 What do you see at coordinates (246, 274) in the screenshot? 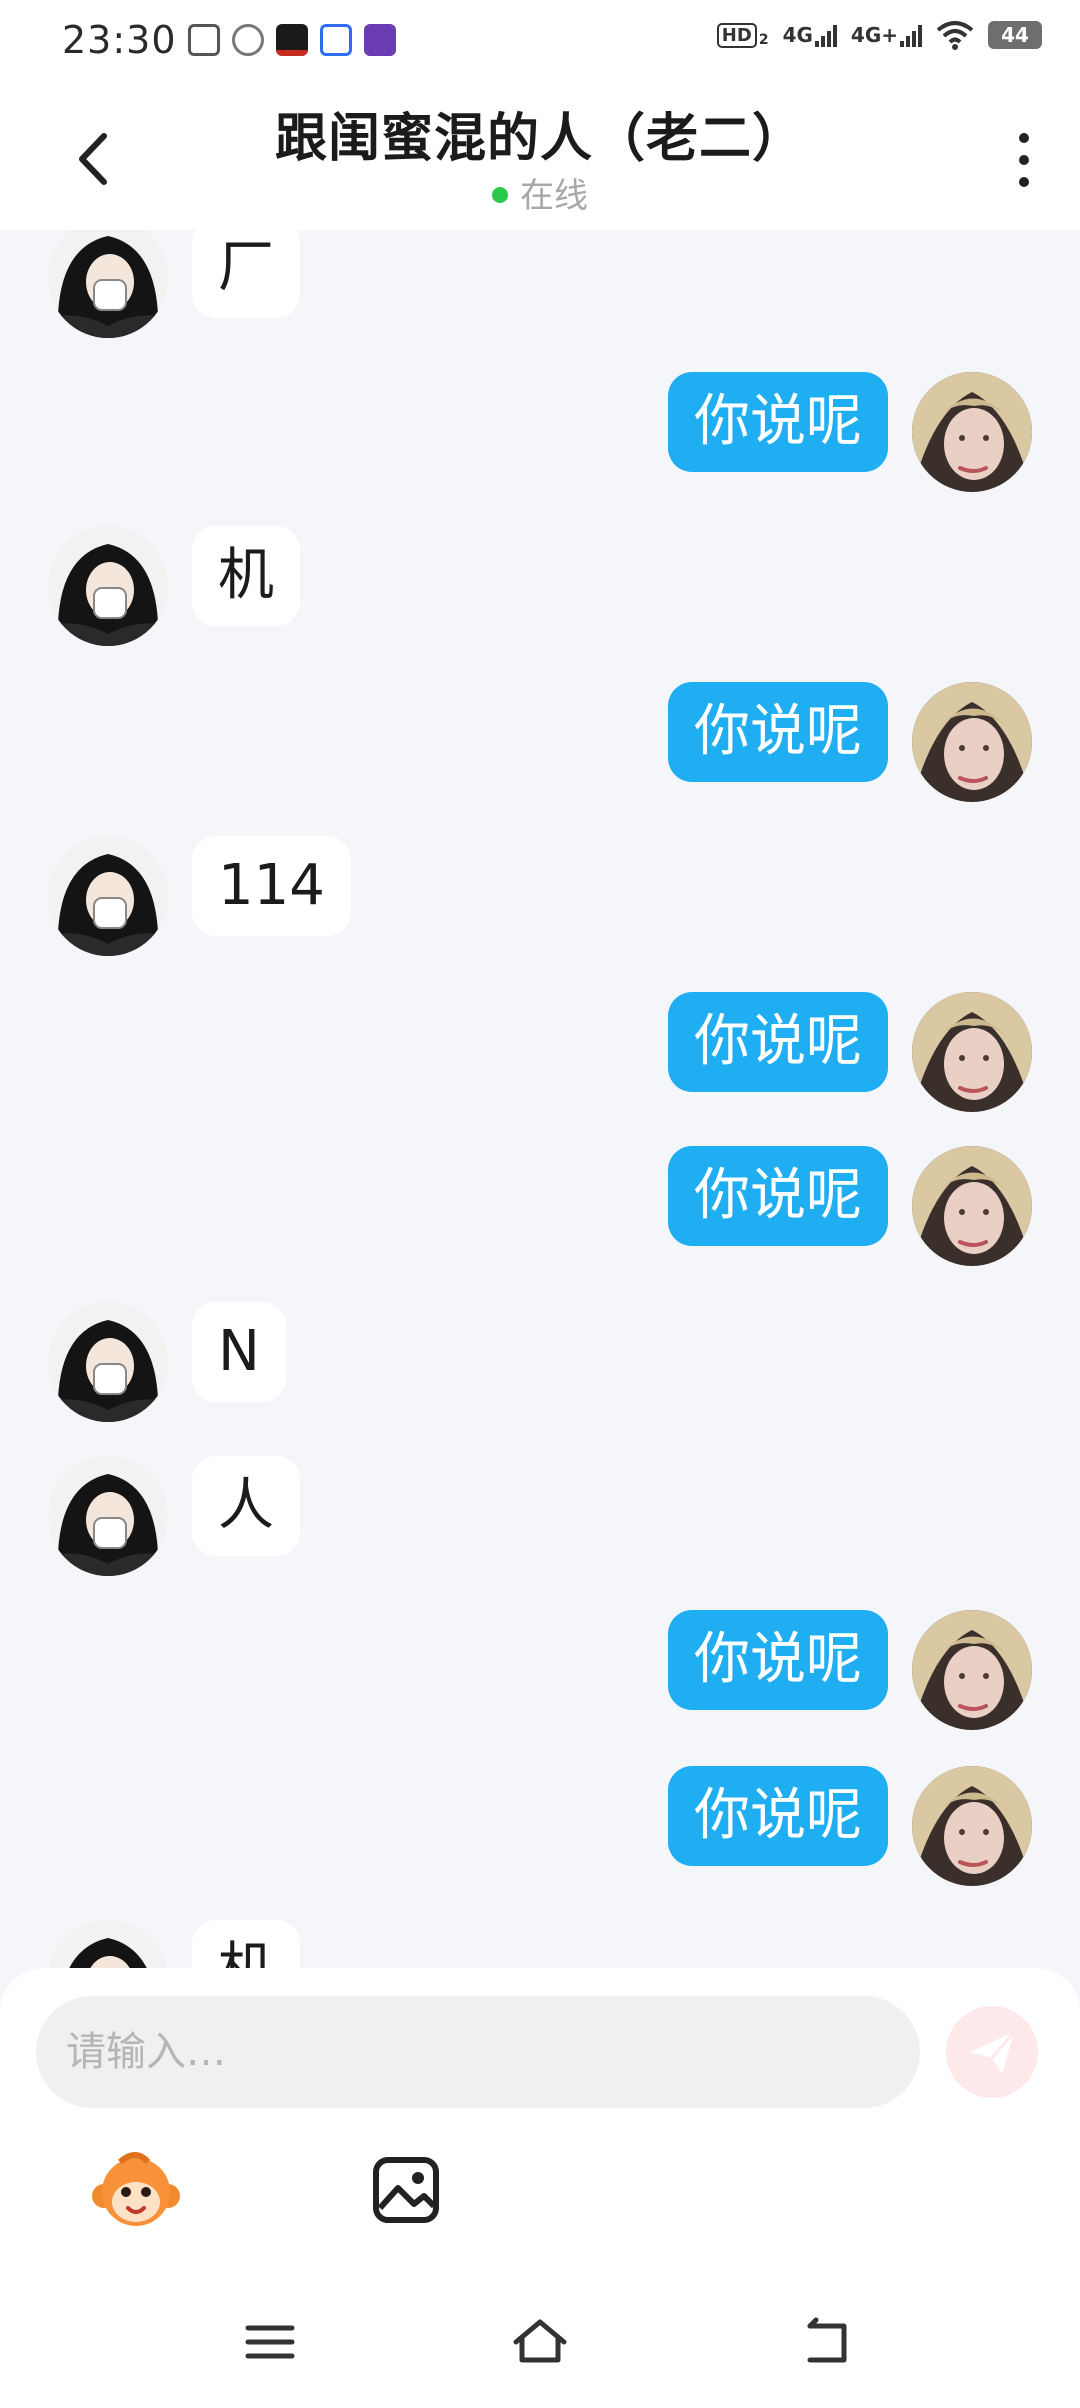
I see `incoming-message-bubble: 厂` at bounding box center [246, 274].